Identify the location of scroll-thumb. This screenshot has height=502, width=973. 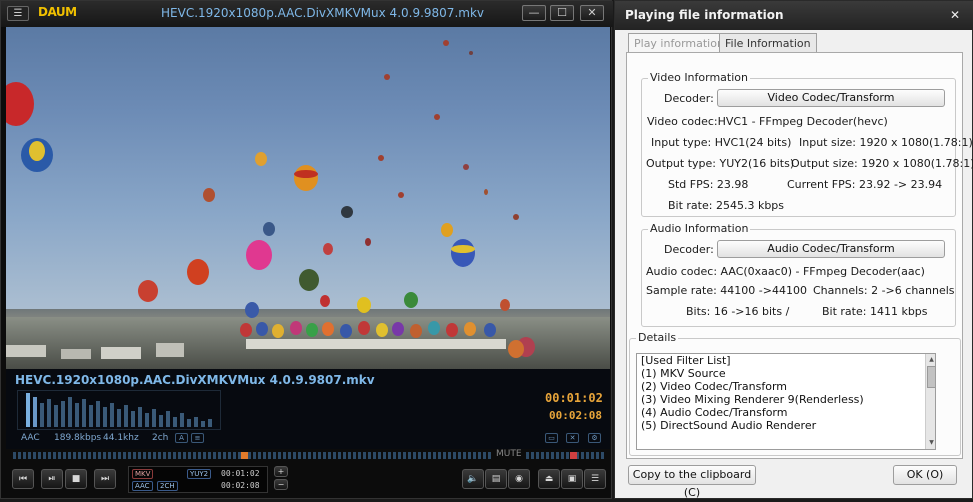
(931, 377).